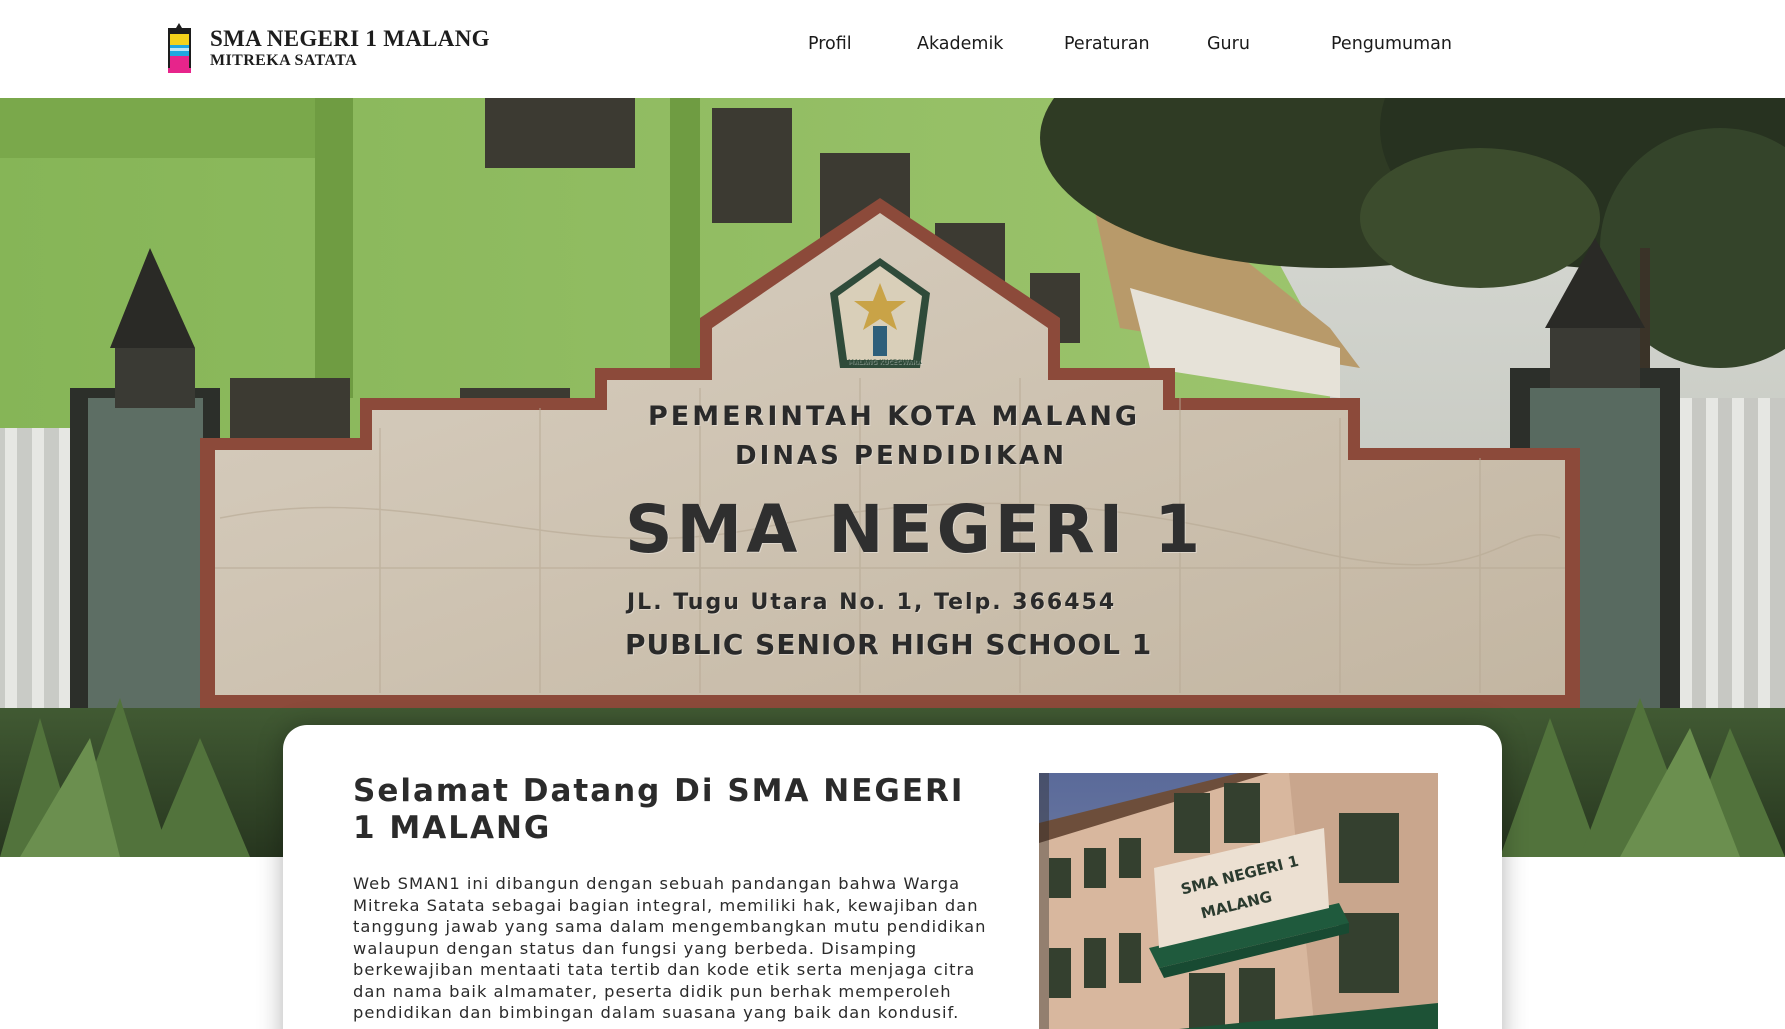 This screenshot has width=1785, height=1029. What do you see at coordinates (1238, 901) in the screenshot?
I see `school-building-photo: SMA NEGERI 1 MALANG` at bounding box center [1238, 901].